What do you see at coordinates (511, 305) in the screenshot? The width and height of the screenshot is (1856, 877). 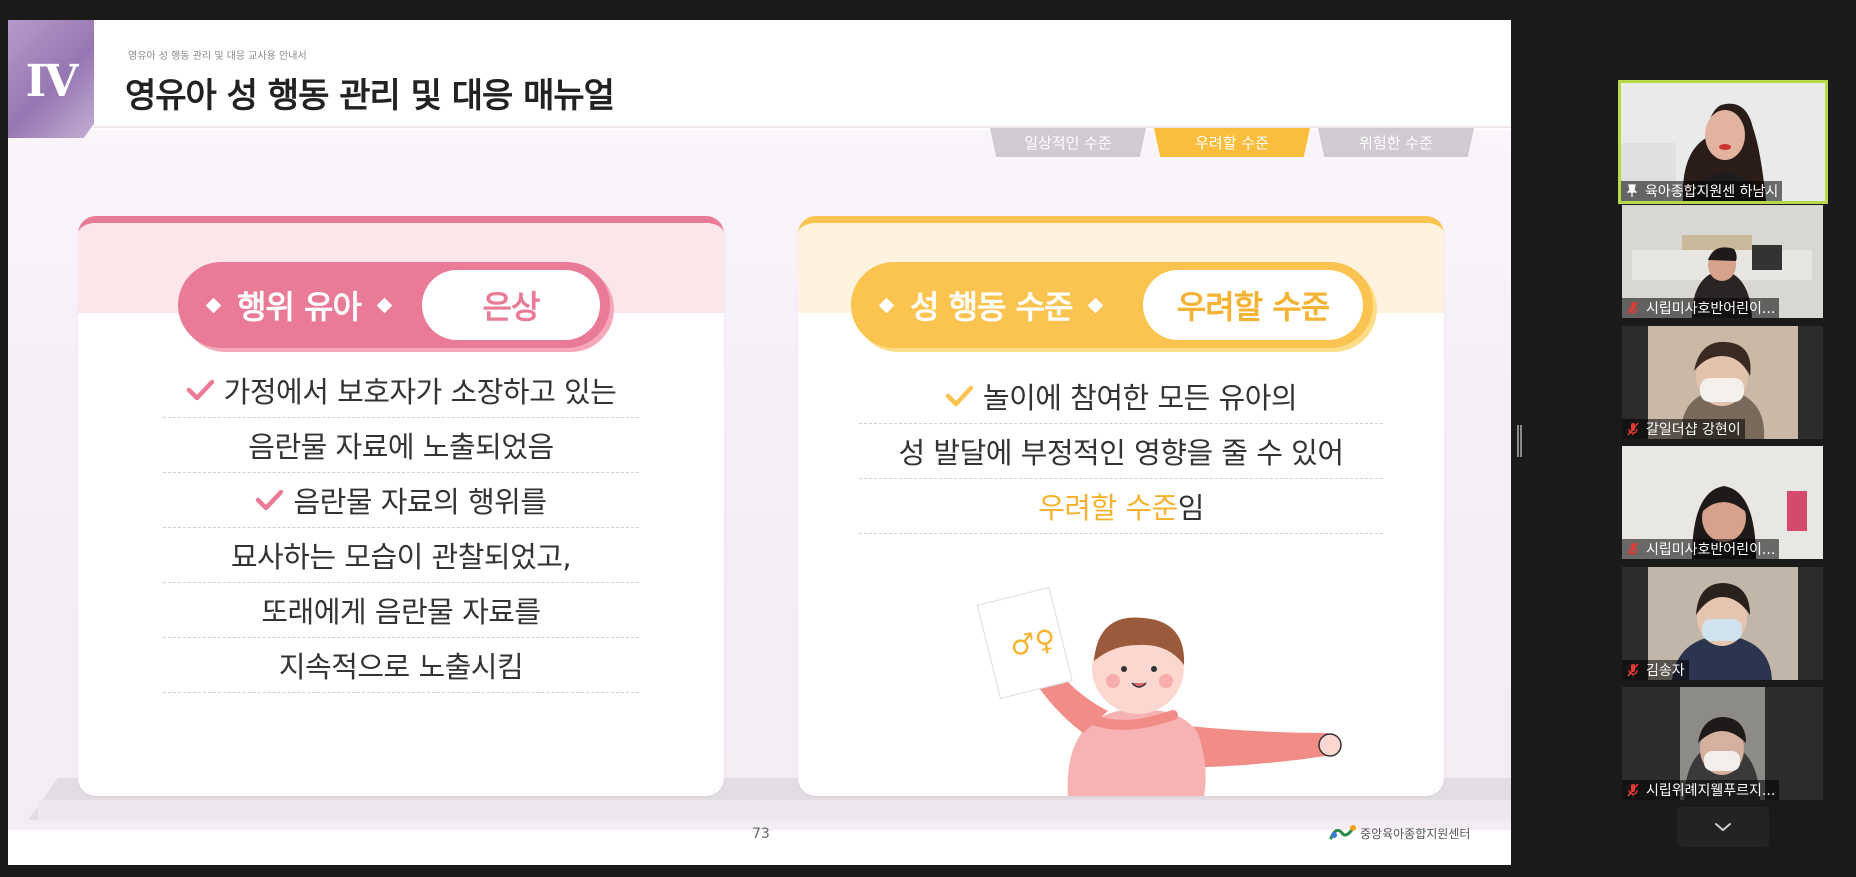 I see `child-name: 은상` at bounding box center [511, 305].